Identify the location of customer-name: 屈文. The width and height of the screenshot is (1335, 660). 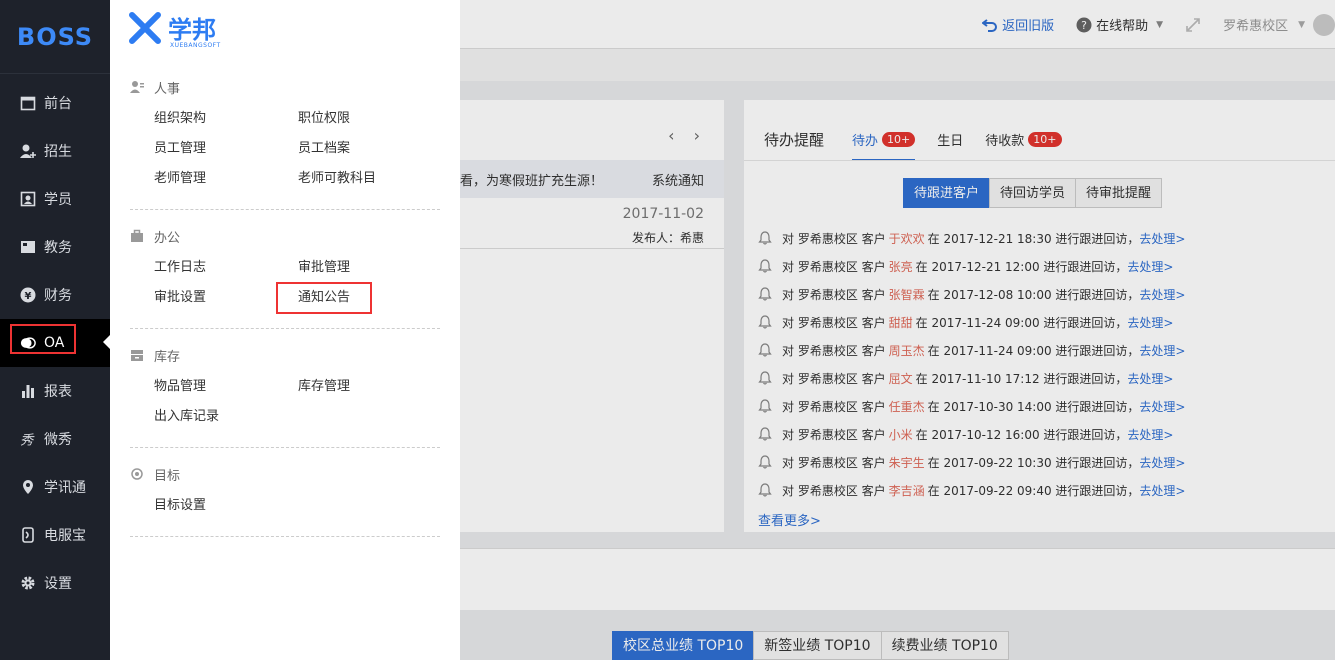
(901, 378).